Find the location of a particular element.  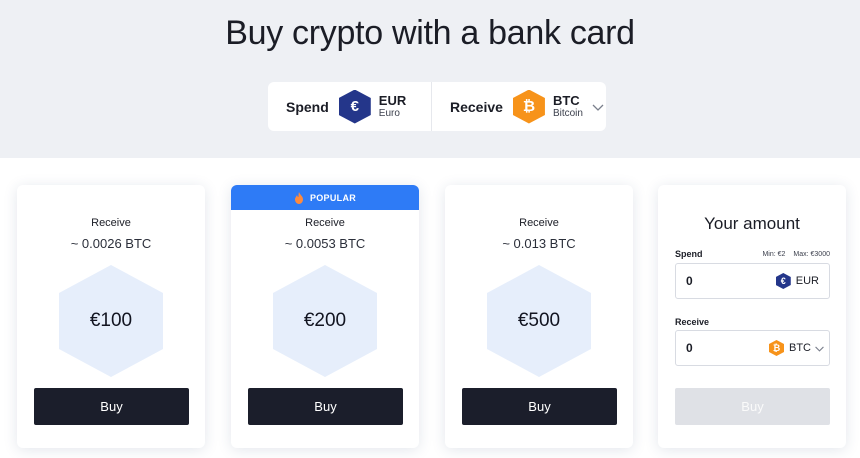

receive-amount-value: 0 is located at coordinates (727, 348).